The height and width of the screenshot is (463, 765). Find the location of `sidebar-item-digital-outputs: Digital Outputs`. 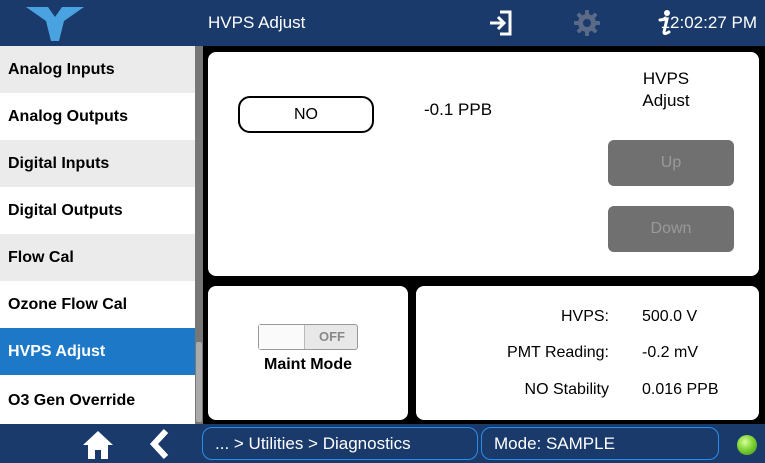

sidebar-item-digital-outputs: Digital Outputs is located at coordinates (97, 210).